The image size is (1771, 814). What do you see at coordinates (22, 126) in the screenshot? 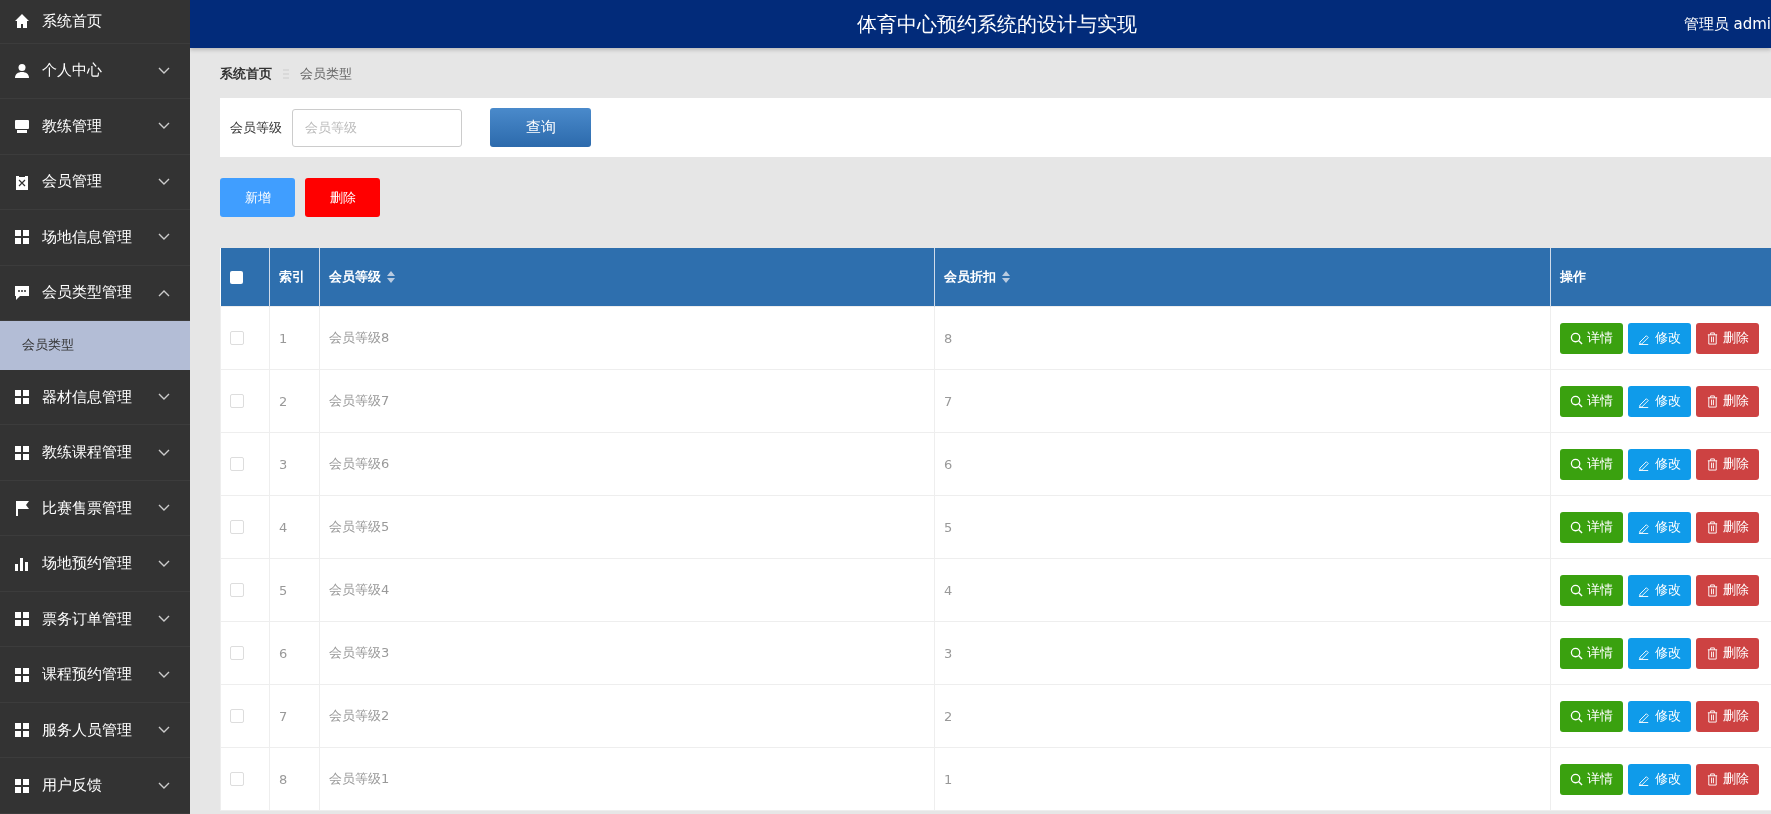
I see `tray-icon` at bounding box center [22, 126].